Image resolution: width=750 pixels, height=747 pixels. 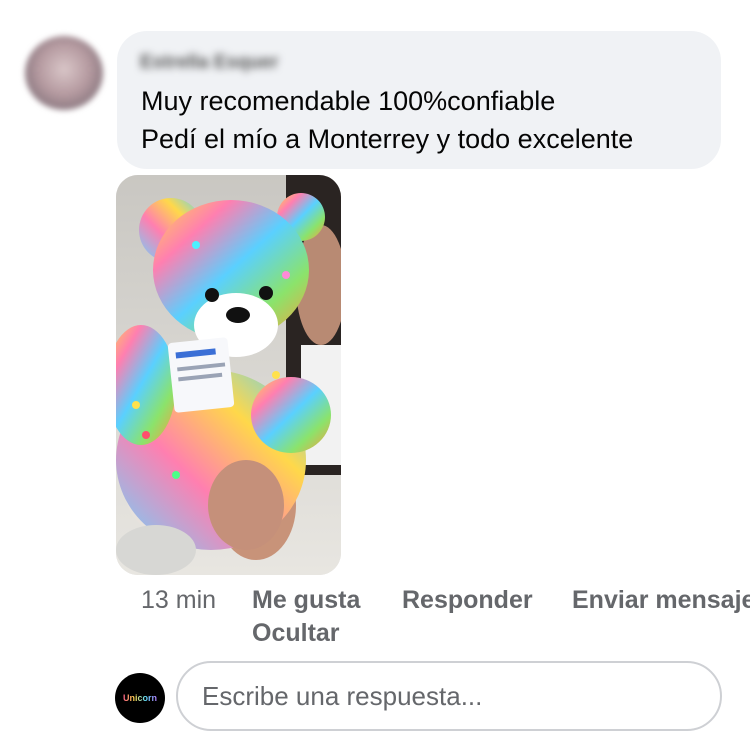 I want to click on comment-author: Estrella Esquer, so click(x=209, y=63).